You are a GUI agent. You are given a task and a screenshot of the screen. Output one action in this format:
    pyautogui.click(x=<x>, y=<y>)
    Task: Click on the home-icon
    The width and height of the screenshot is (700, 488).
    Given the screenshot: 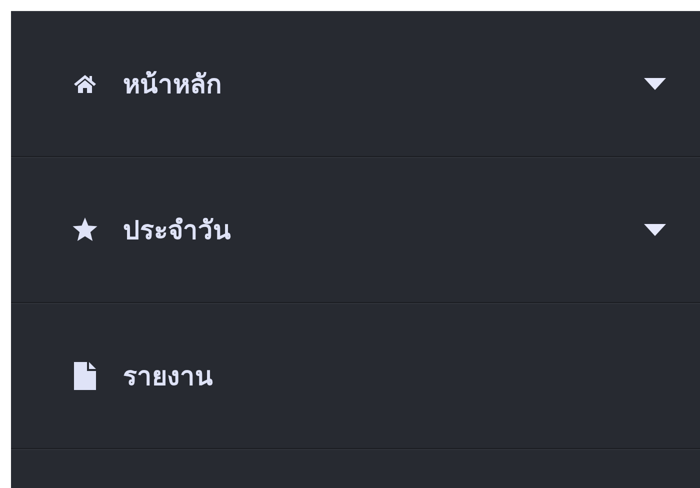 What is the action you would take?
    pyautogui.click(x=85, y=84)
    